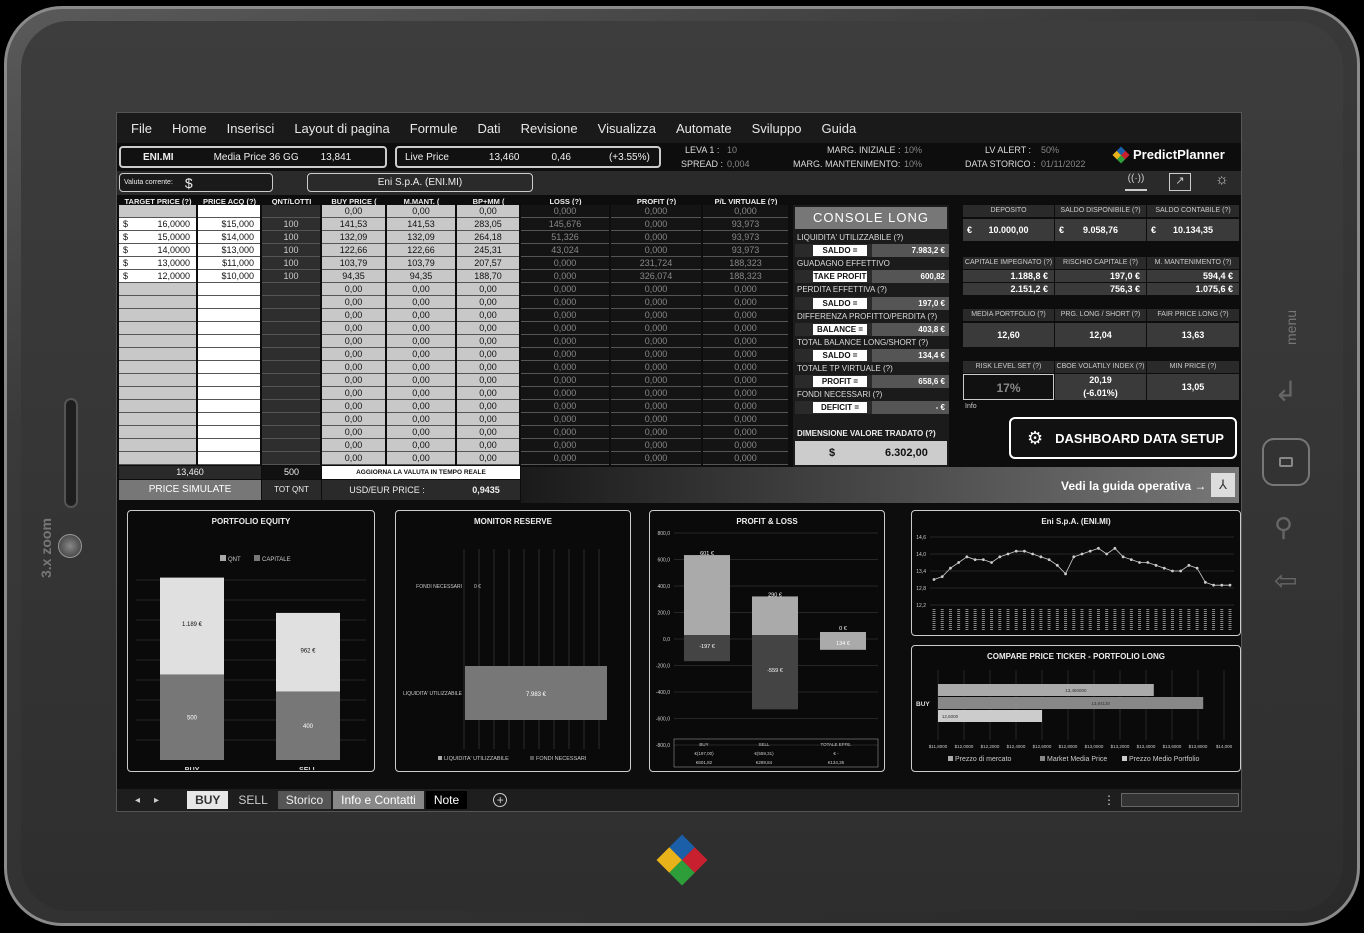  What do you see at coordinates (189, 128) in the screenshot?
I see `menu-item-home: Home` at bounding box center [189, 128].